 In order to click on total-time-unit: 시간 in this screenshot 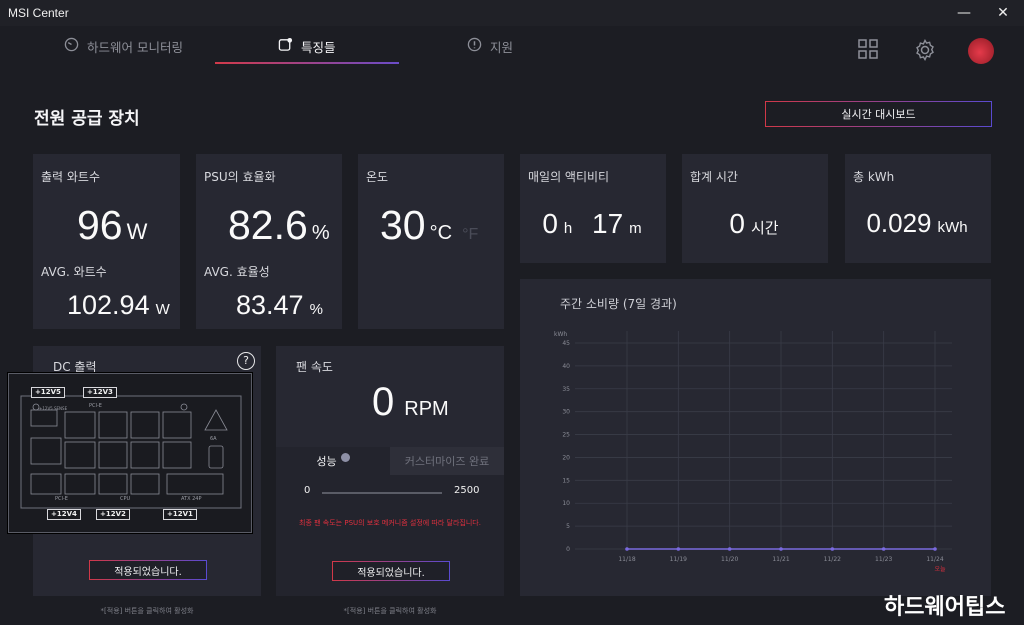, I will do `click(764, 228)`.